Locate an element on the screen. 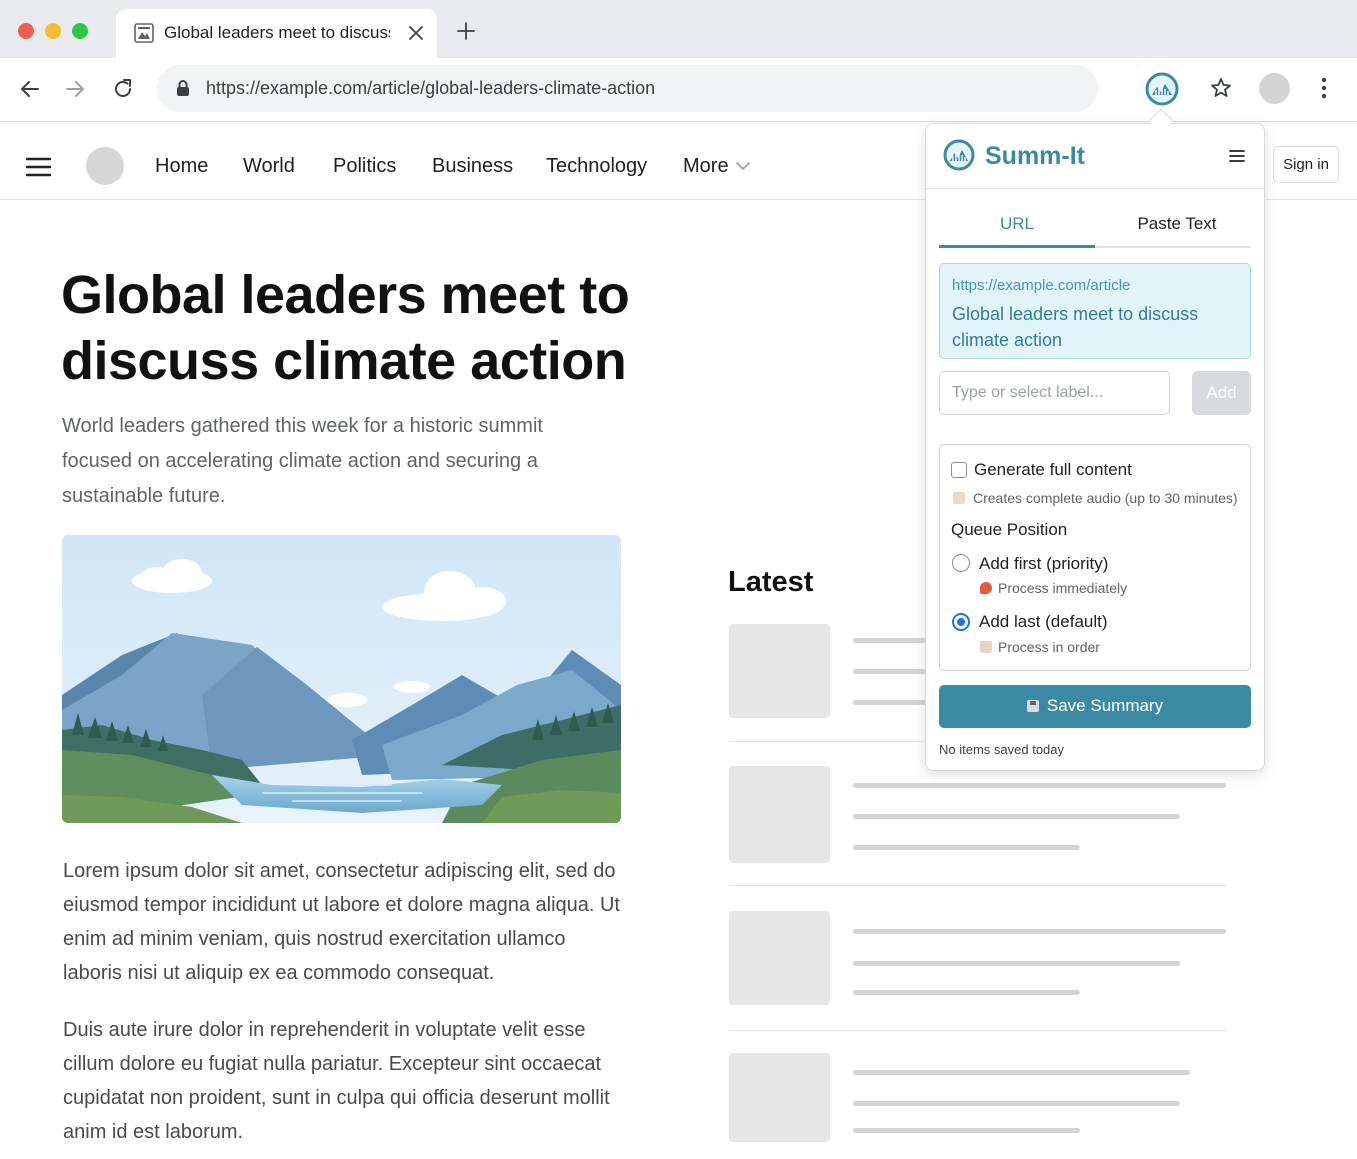 This screenshot has height=1159, width=1357. nav-politics: Politics is located at coordinates (364, 166).